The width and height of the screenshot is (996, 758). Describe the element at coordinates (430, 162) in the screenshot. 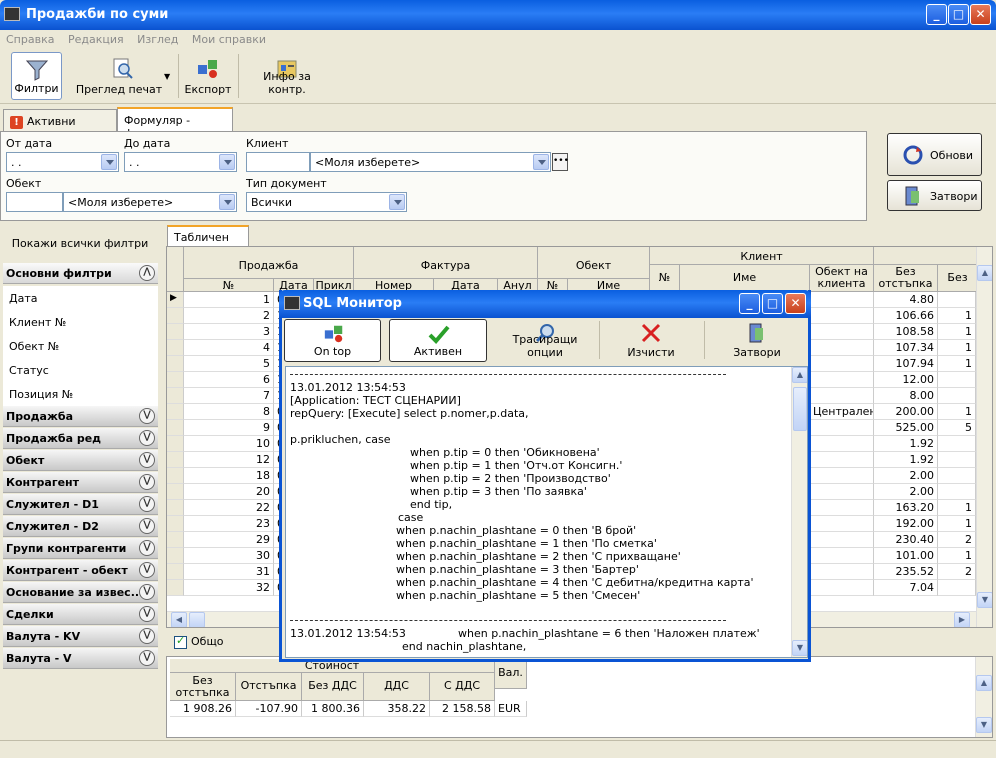

I see `client-select: <Моля изберете>` at that location.